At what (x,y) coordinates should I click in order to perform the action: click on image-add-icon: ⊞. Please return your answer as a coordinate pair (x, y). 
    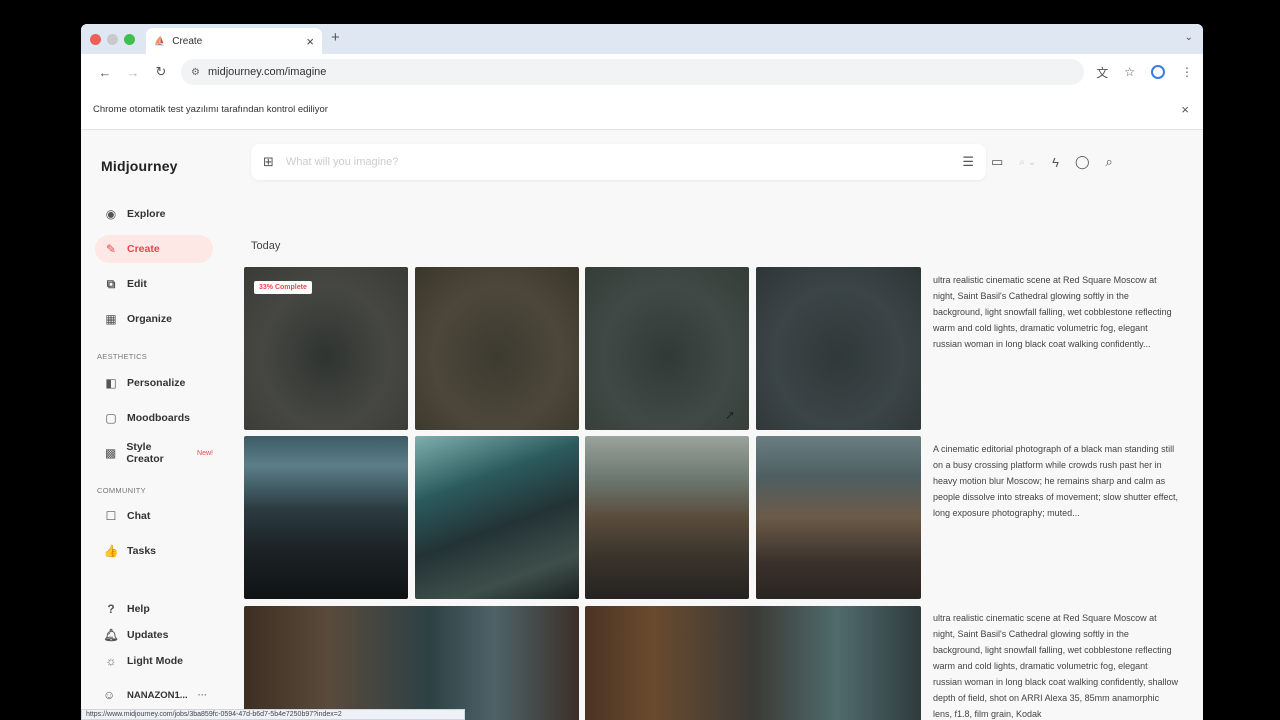
    Looking at the image, I should click on (268, 162).